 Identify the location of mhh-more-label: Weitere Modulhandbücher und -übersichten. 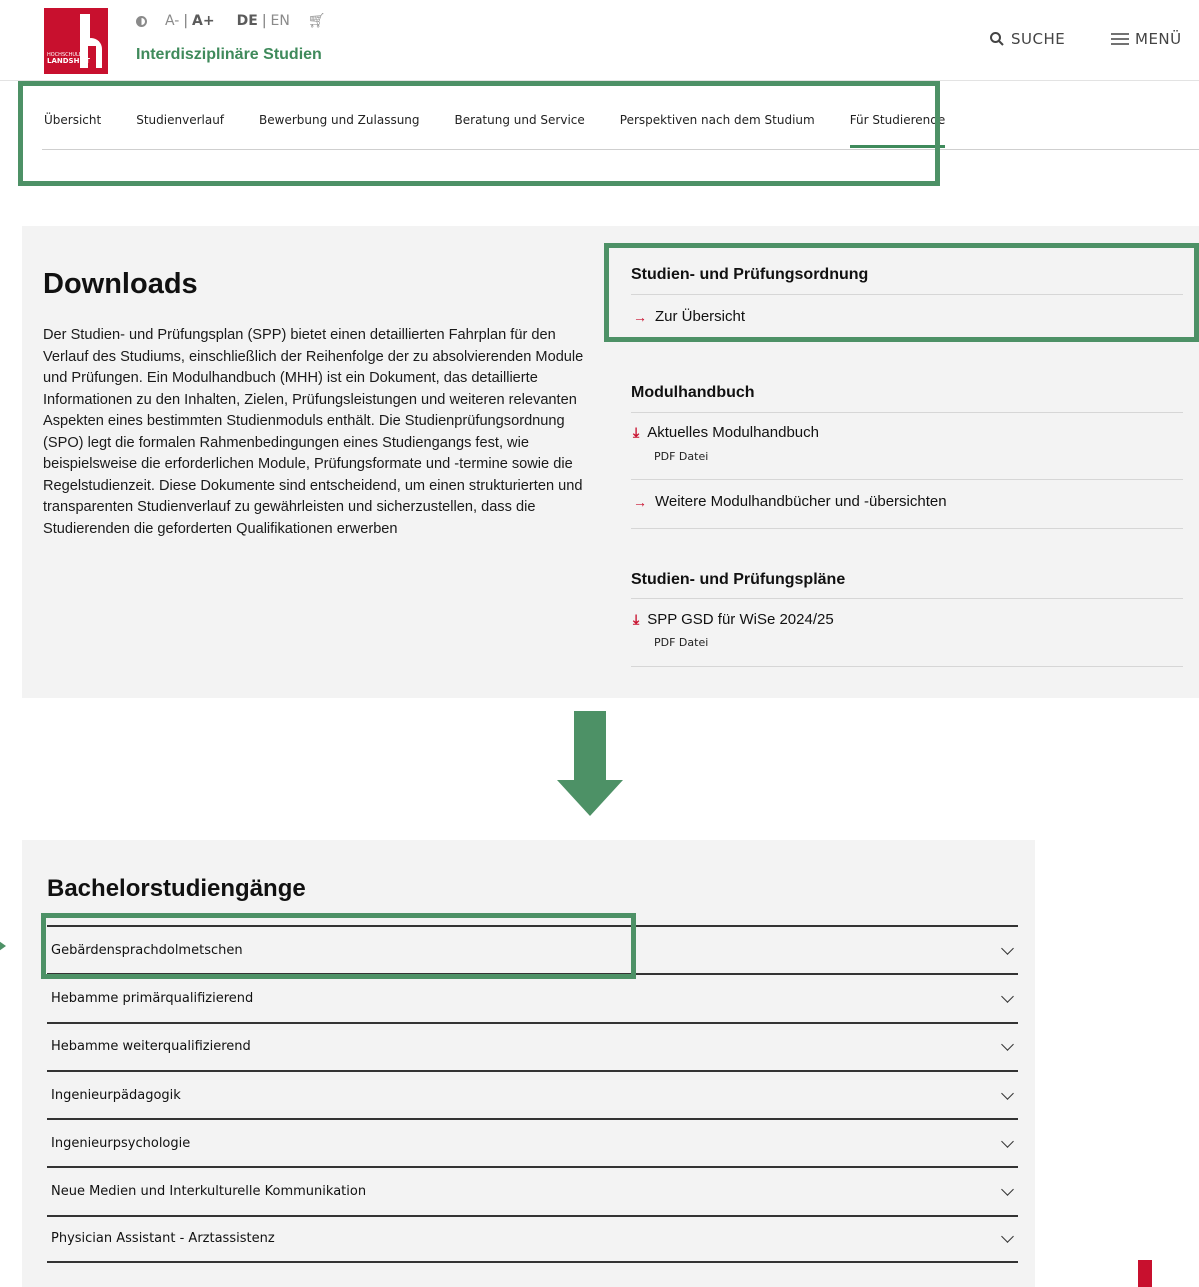
(801, 501).